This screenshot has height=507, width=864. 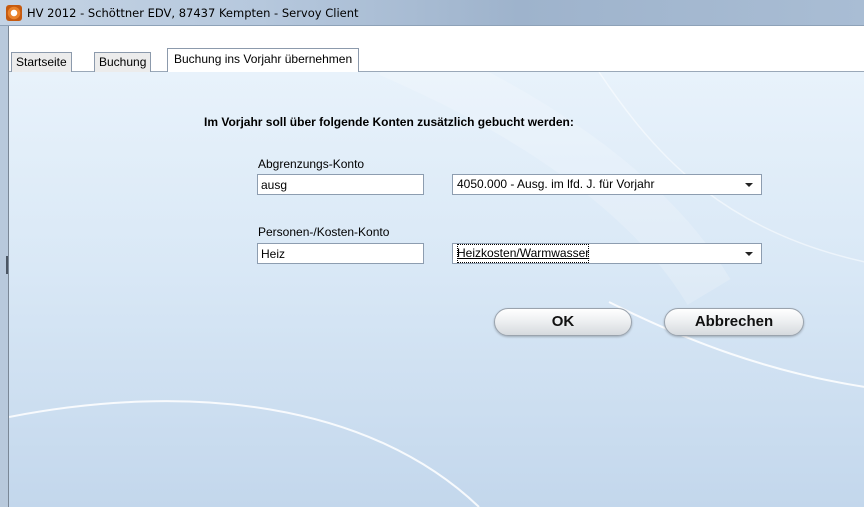 What do you see at coordinates (4, 266) in the screenshot?
I see `left-window-edge` at bounding box center [4, 266].